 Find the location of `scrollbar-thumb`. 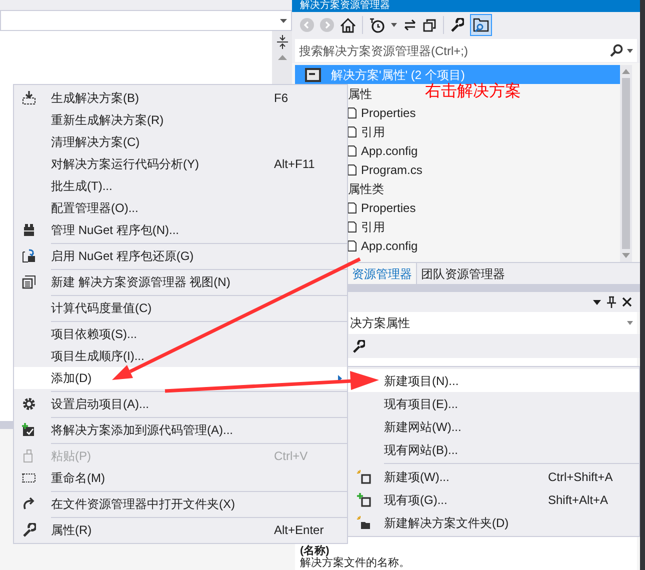

scrollbar-thumb is located at coordinates (626, 163).